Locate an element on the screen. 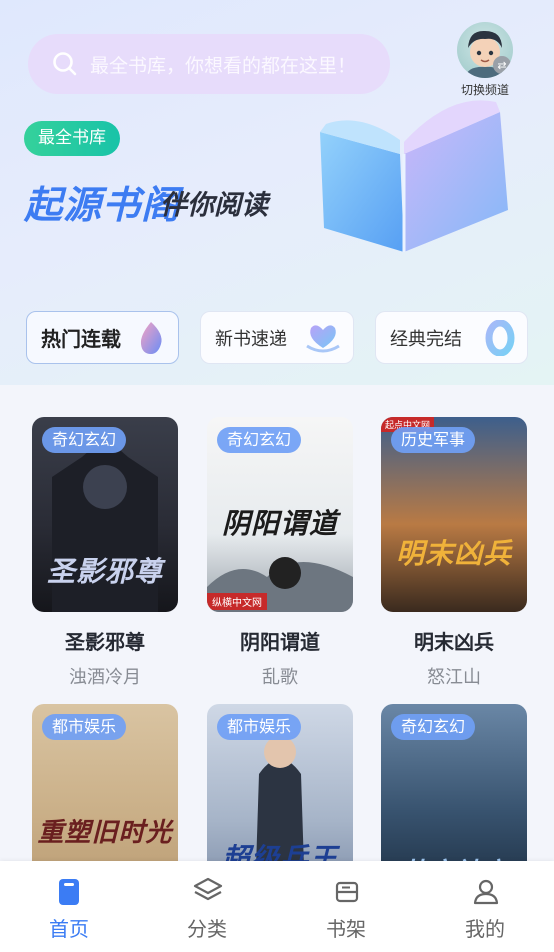 The width and height of the screenshot is (554, 952). tab-category: 分类 is located at coordinates (207, 906).